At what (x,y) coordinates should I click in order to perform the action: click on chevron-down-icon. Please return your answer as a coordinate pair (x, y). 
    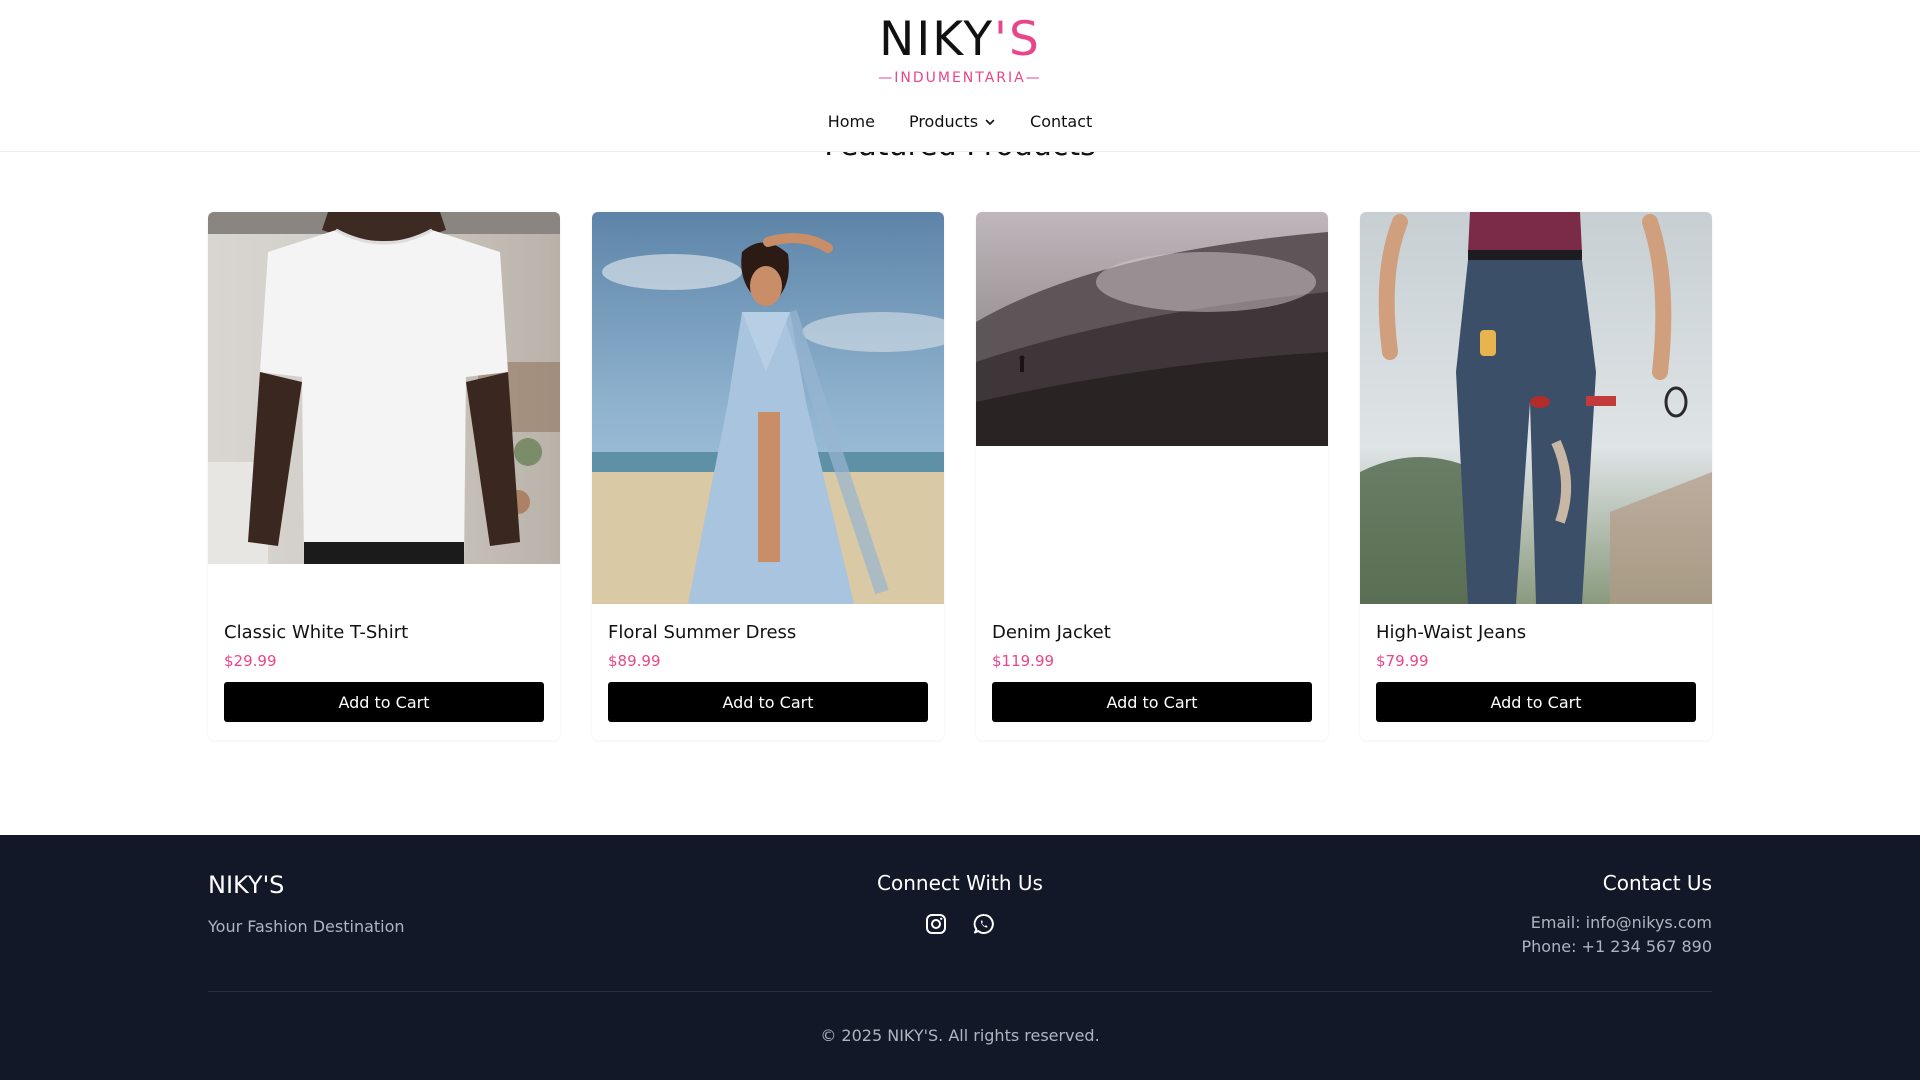
    Looking at the image, I should click on (990, 122).